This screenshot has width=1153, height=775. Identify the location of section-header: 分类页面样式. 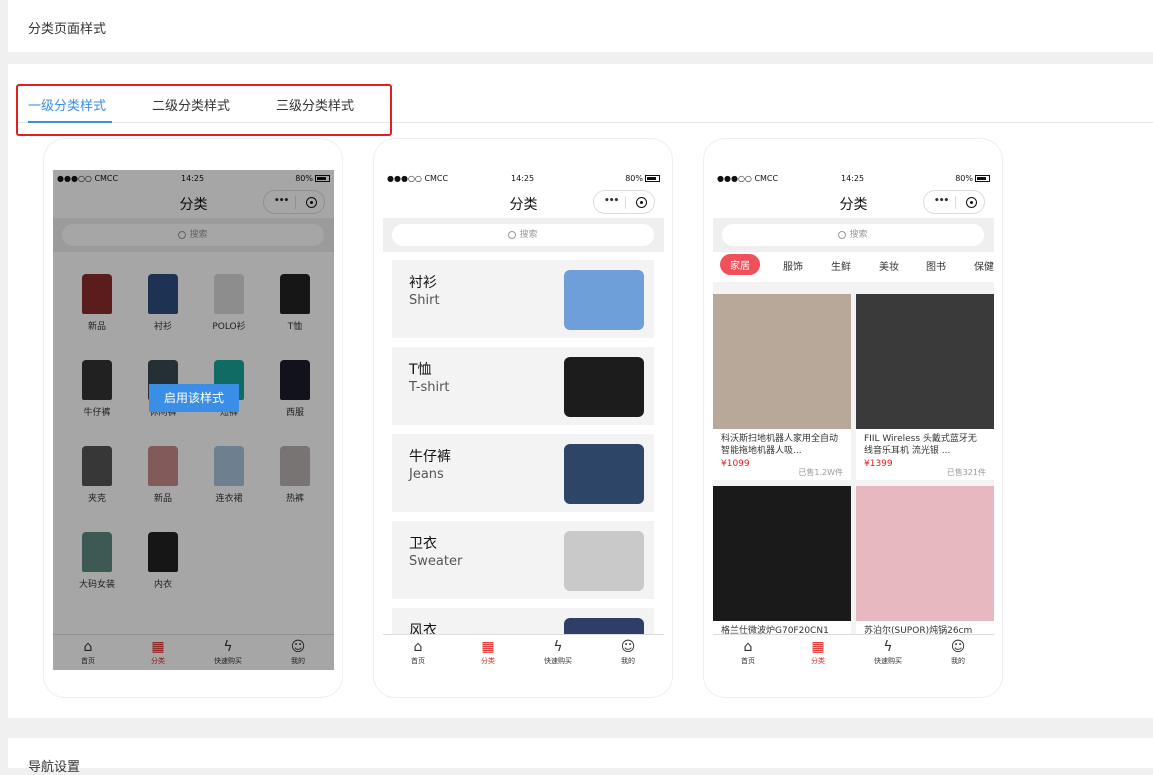
(580, 26).